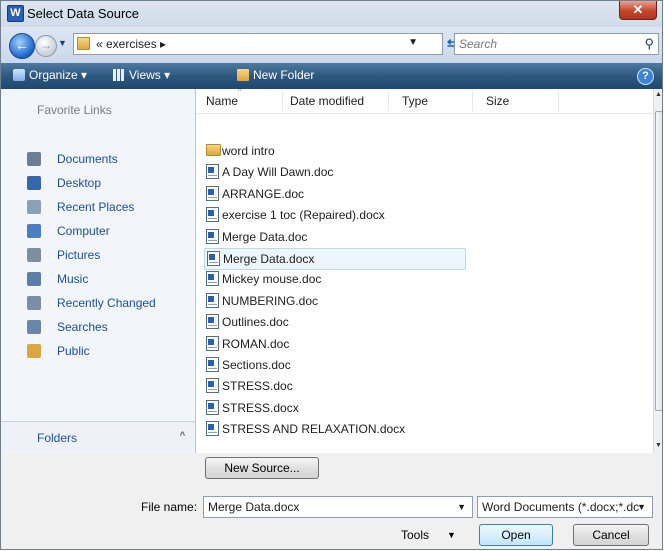  I want to click on recent-pages-dropdown-icon: ▼, so click(62, 43).